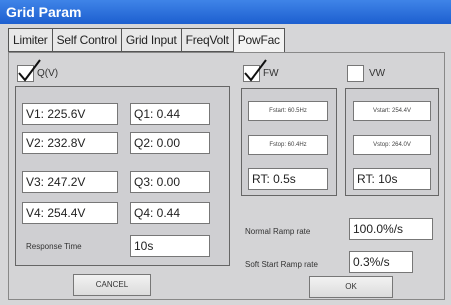 This screenshot has width=451, height=305. I want to click on response-time-field: 10s, so click(170, 246).